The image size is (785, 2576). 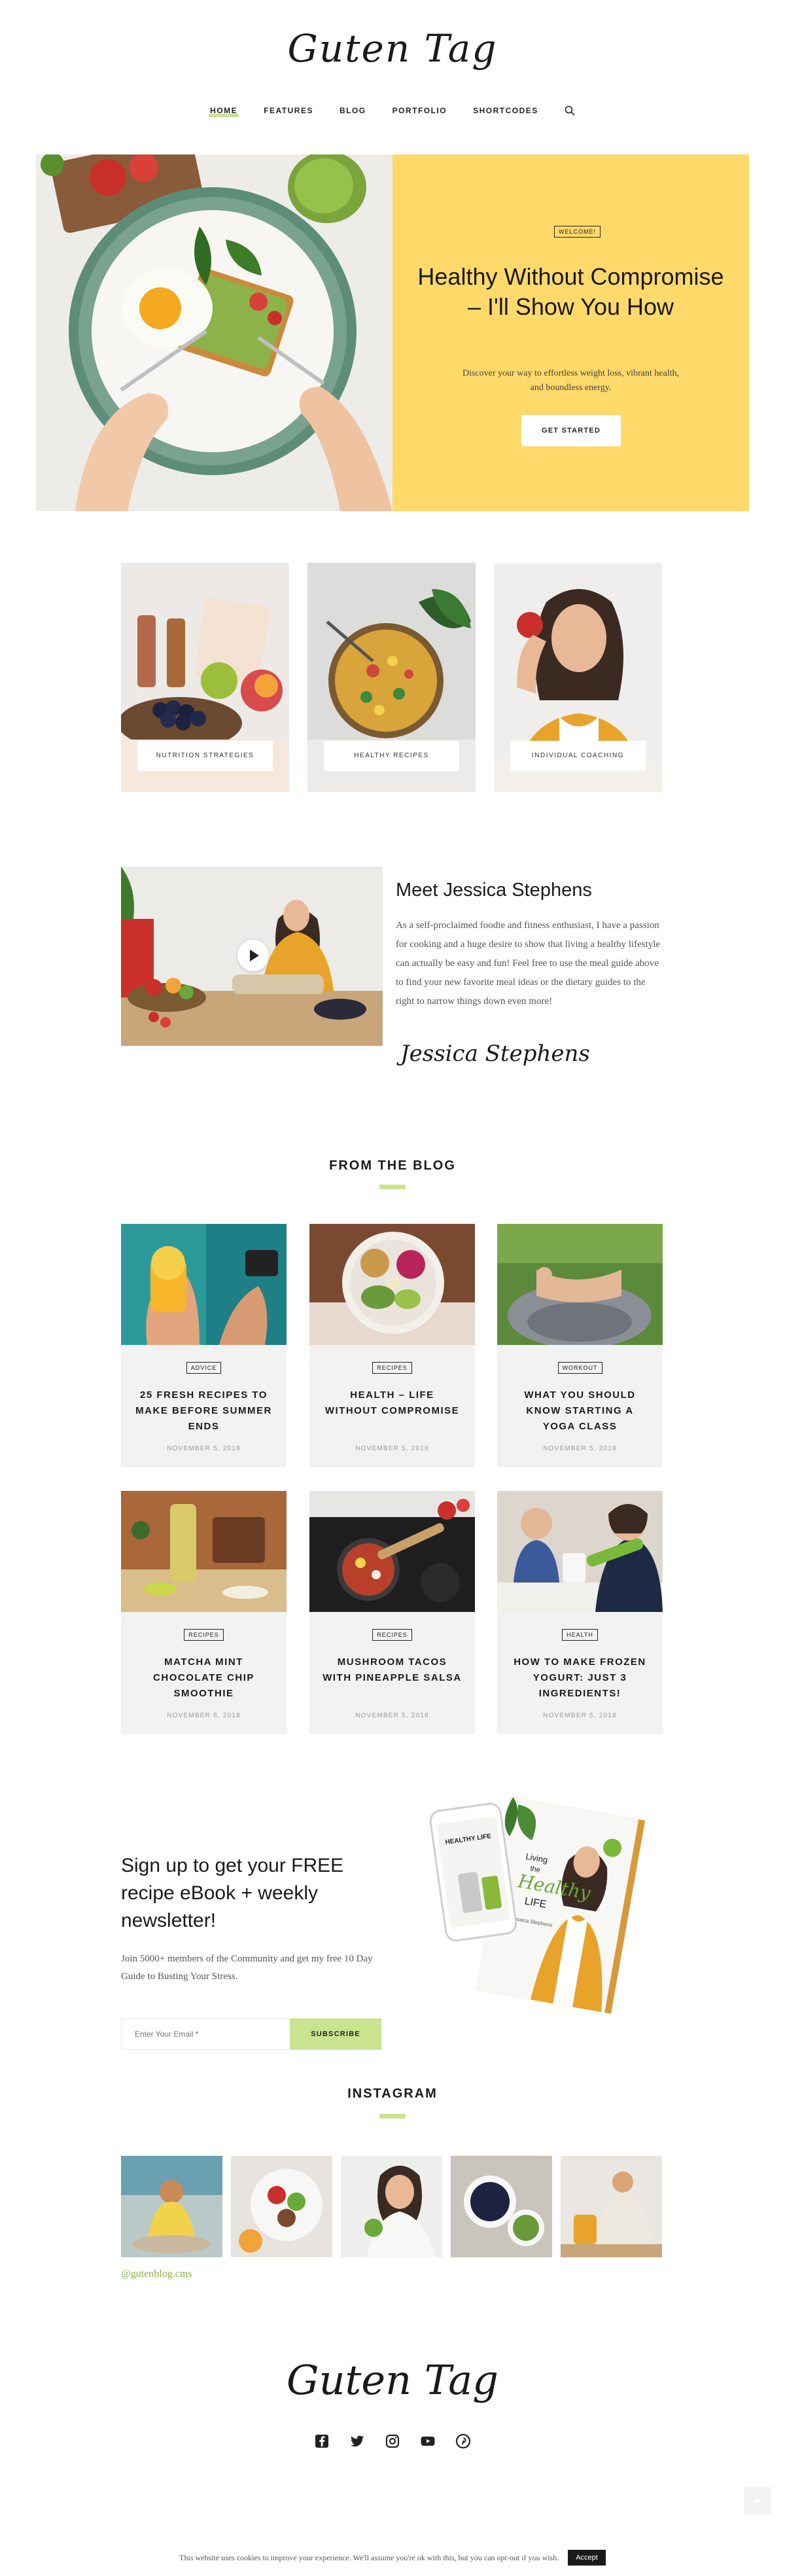 What do you see at coordinates (203, 1678) in the screenshot?
I see `post-title: MATCHA MINT CHOCOLATE CHIP SMOOTHIE` at bounding box center [203, 1678].